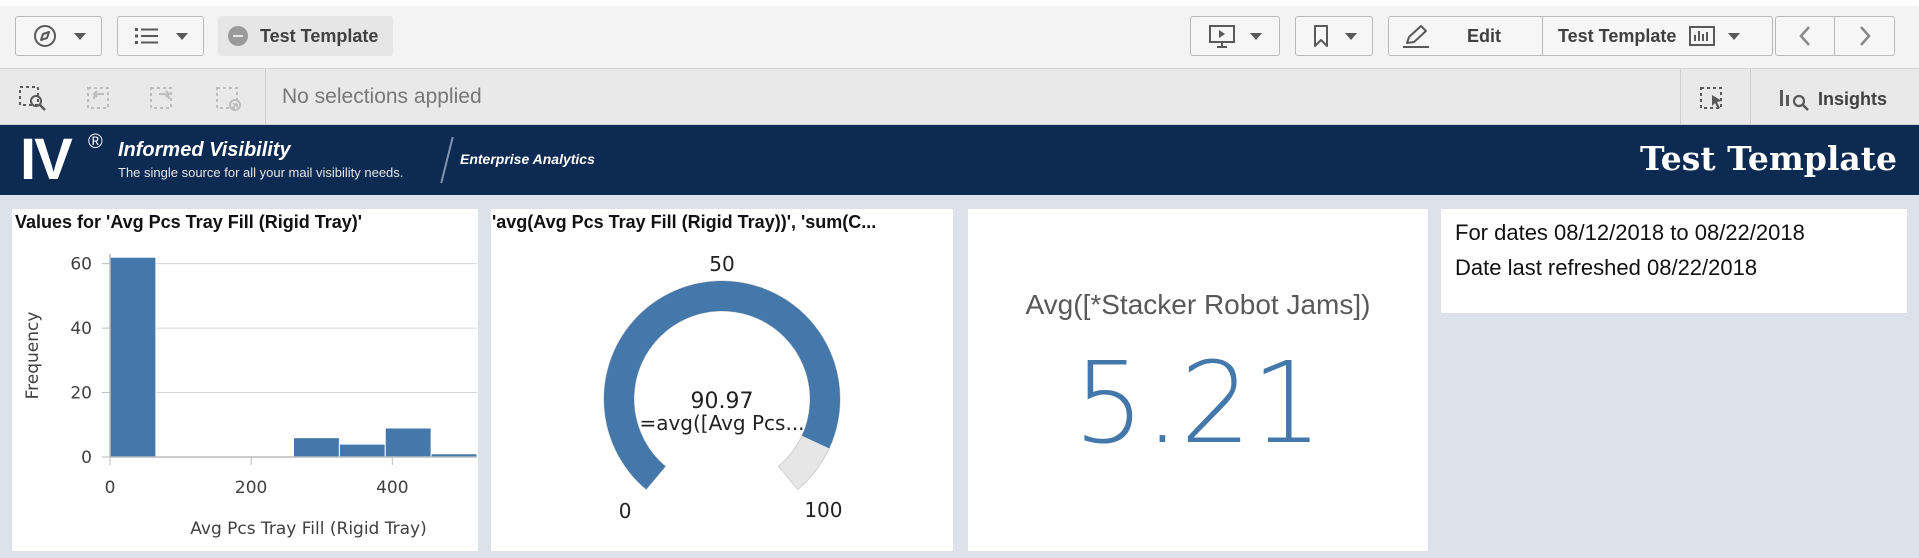 This screenshot has height=558, width=1919. I want to click on list-icon, so click(146, 36).